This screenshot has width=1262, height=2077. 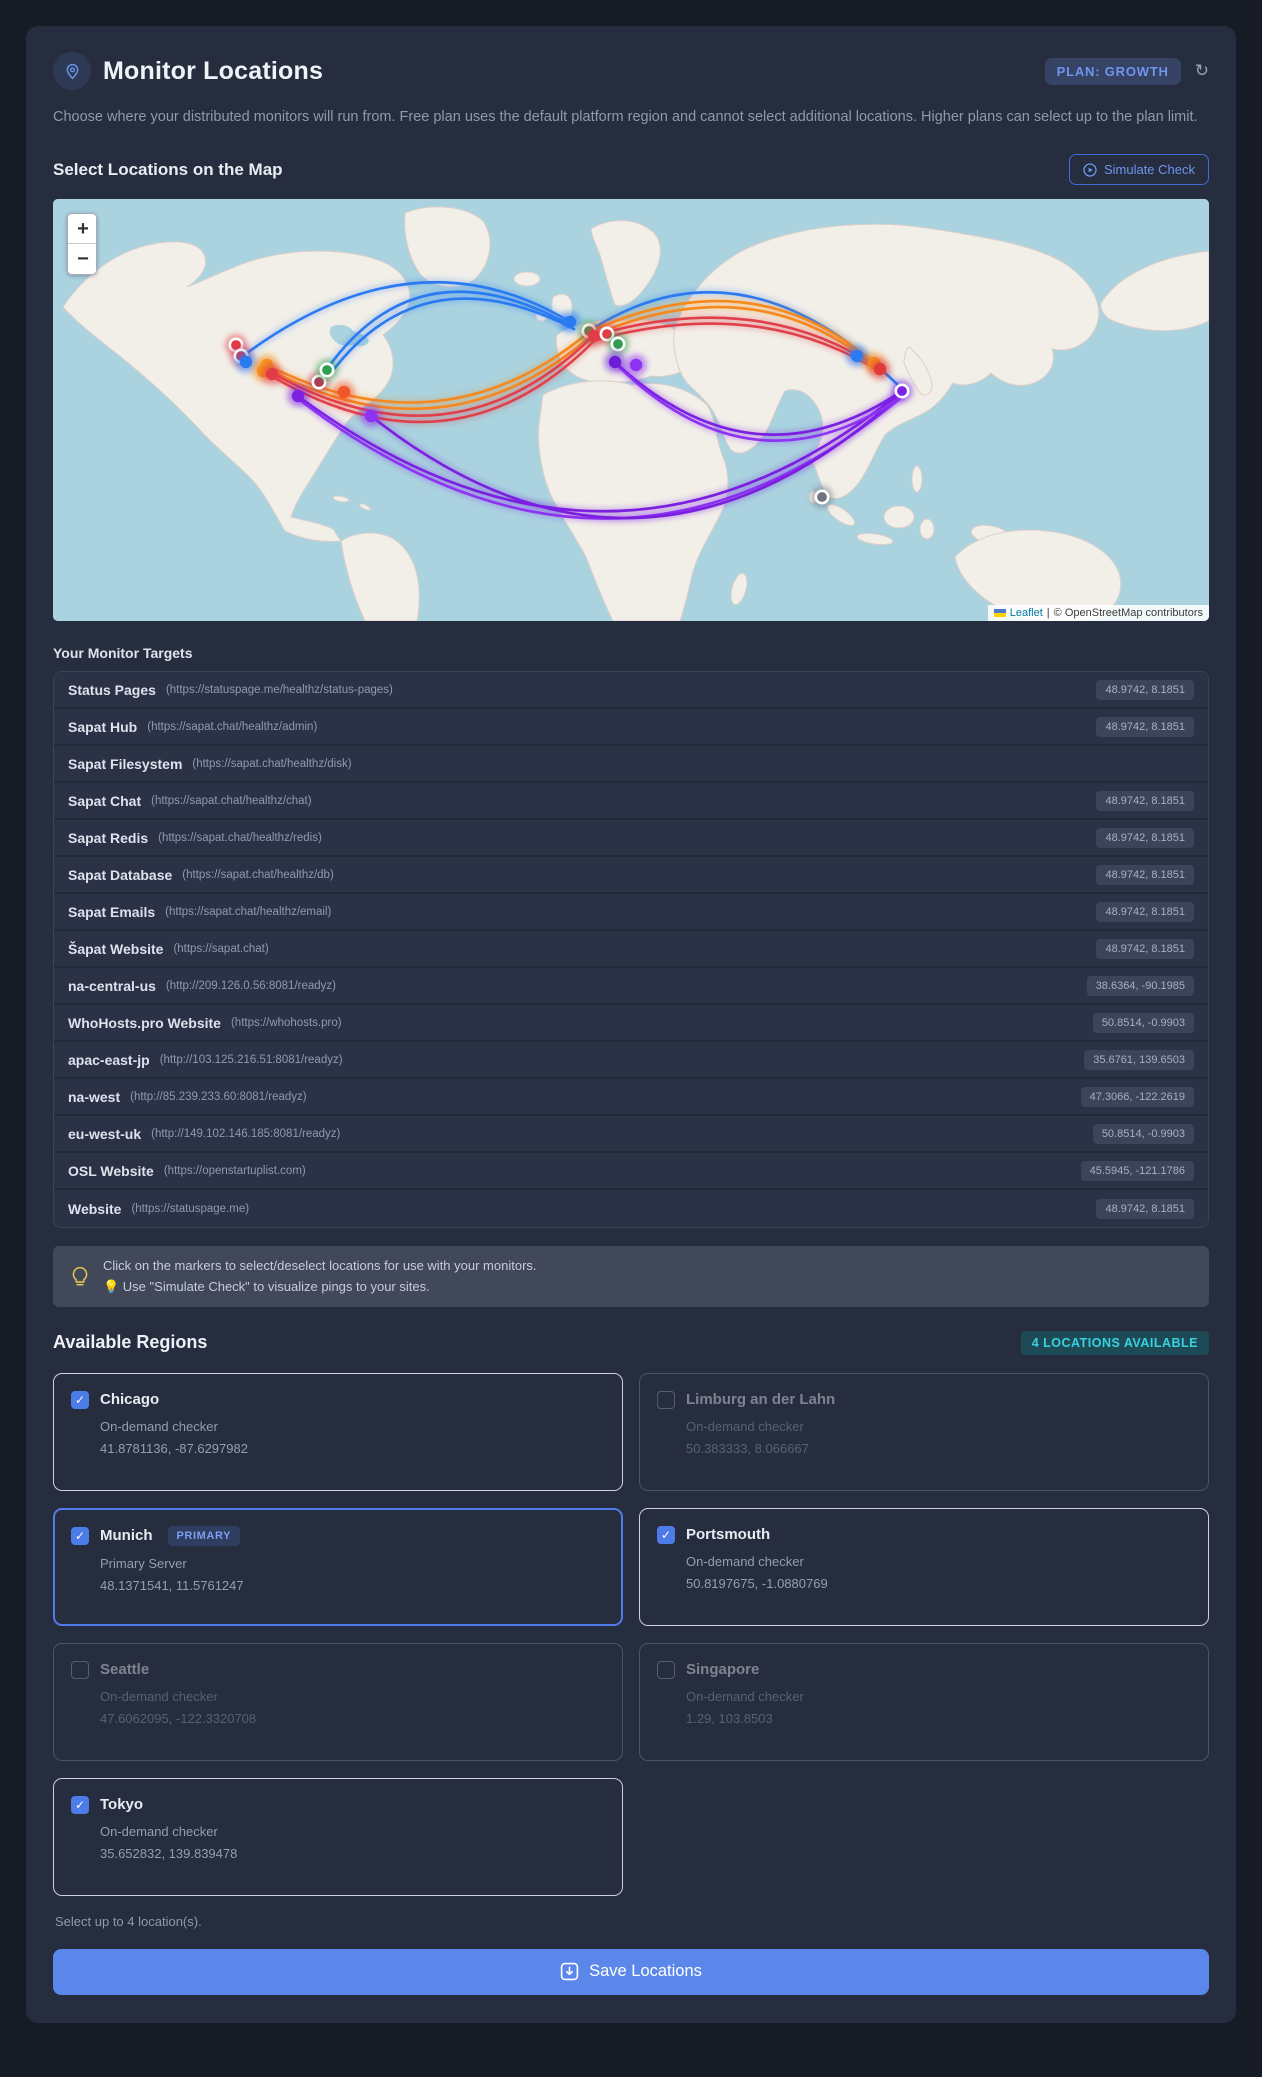 What do you see at coordinates (143, 1563) in the screenshot?
I see `region-type: Primary Server` at bounding box center [143, 1563].